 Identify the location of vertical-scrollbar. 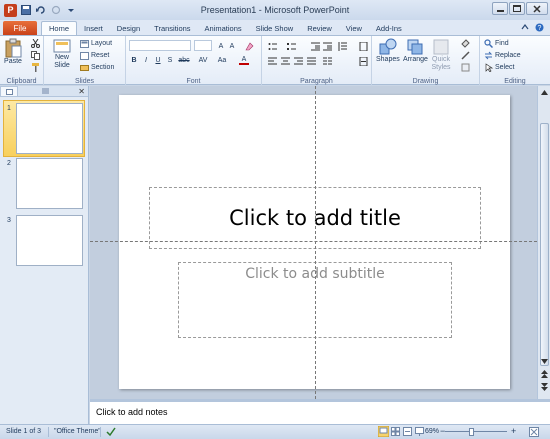
(543, 242).